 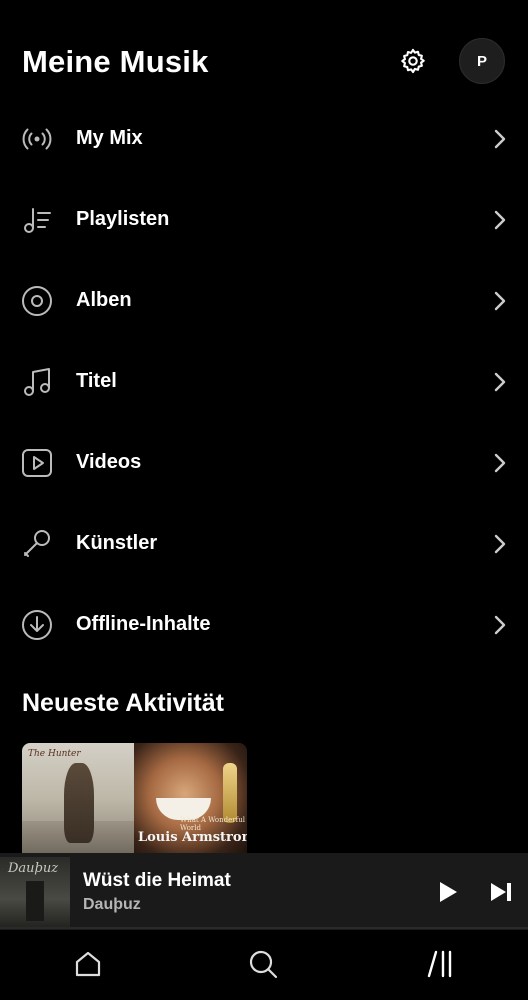 What do you see at coordinates (264, 543) in the screenshot?
I see `menu-item-kuenstler: Künstler` at bounding box center [264, 543].